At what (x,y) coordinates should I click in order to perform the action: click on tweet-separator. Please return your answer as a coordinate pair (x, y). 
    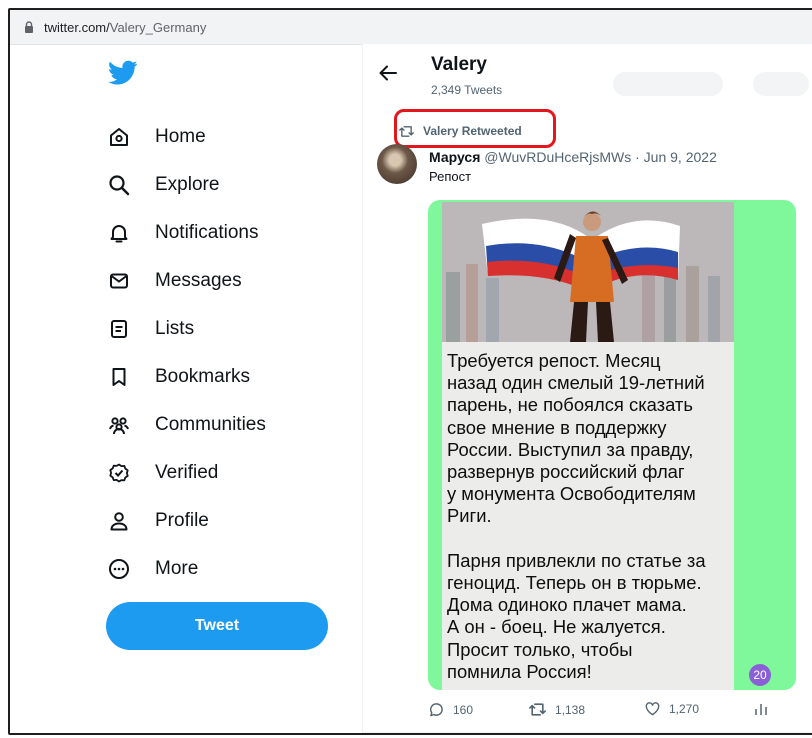
    Looking at the image, I should click on (587, 732).